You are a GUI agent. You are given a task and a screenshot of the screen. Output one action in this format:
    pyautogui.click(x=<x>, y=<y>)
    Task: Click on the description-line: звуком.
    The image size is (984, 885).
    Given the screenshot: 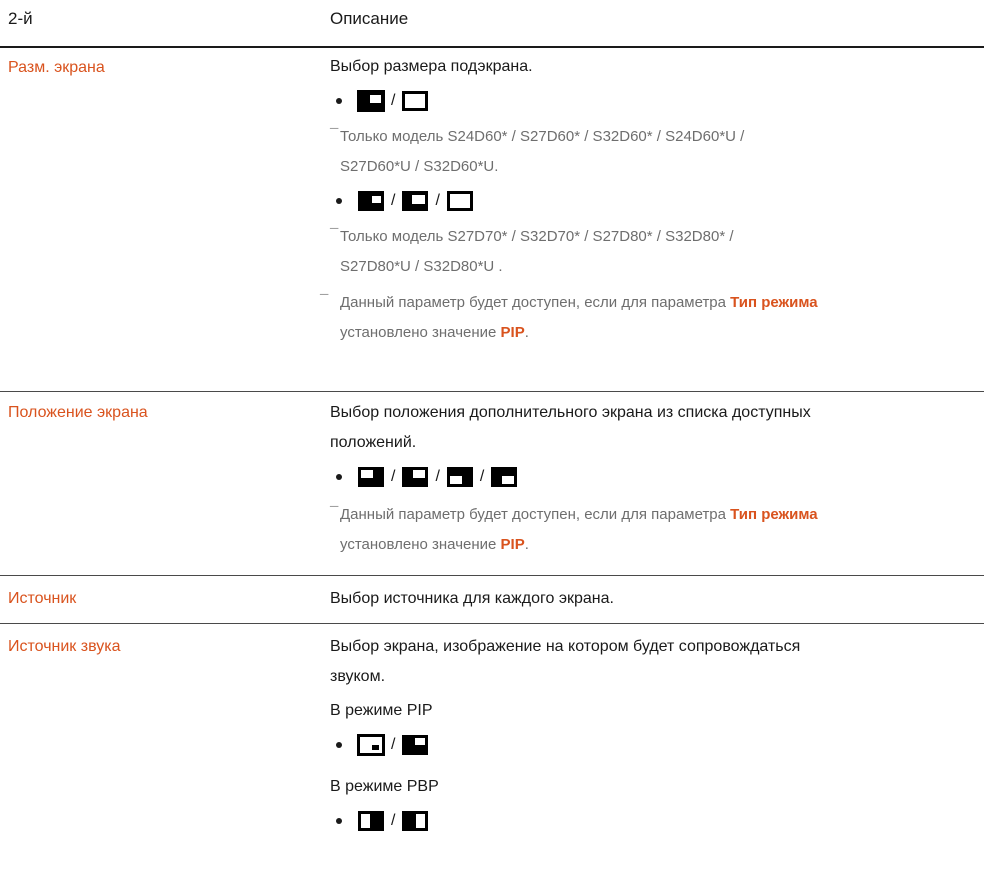 What is the action you would take?
    pyautogui.click(x=358, y=676)
    